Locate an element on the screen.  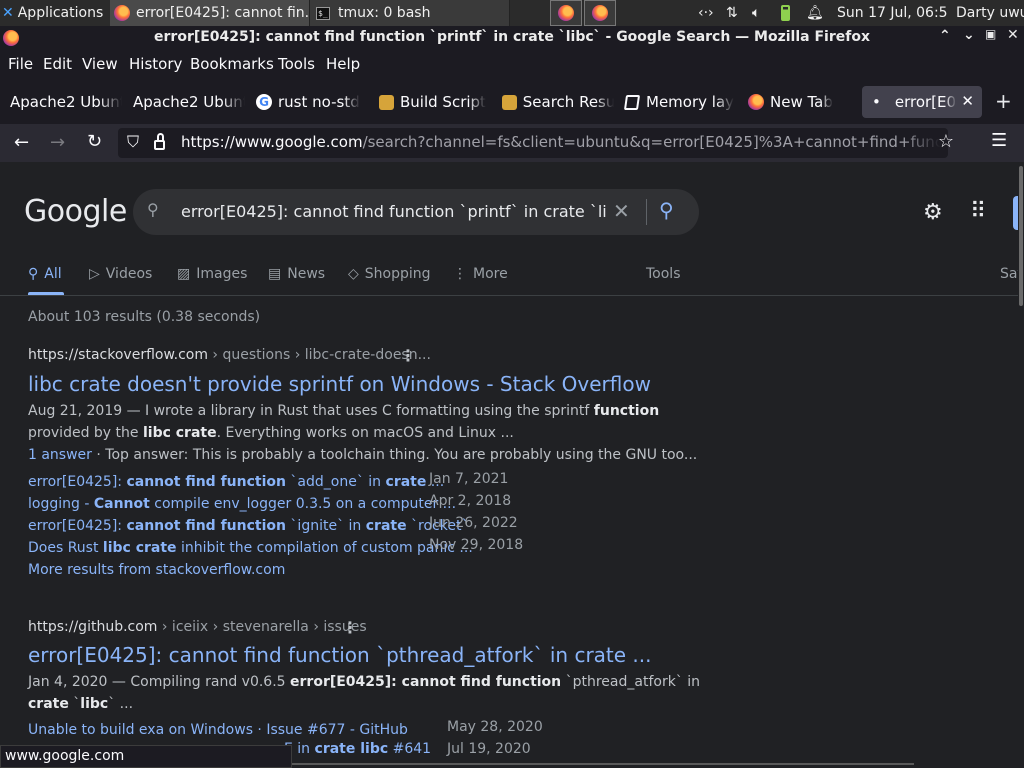
more-dots-icon: ⋮ is located at coordinates (460, 274).